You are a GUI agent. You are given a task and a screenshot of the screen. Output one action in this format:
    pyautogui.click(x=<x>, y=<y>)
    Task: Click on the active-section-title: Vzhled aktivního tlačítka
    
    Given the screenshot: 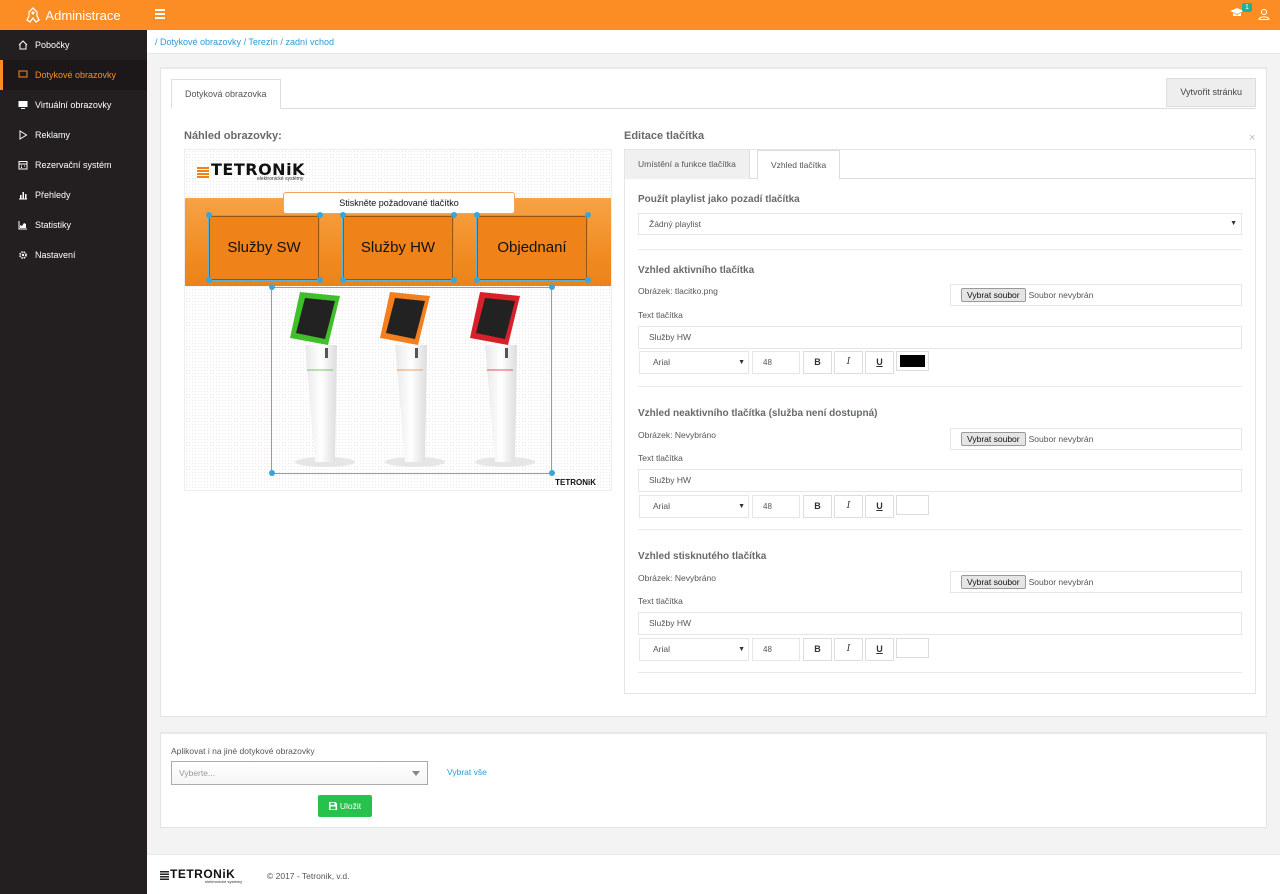 What is the action you would take?
    pyautogui.click(x=696, y=270)
    